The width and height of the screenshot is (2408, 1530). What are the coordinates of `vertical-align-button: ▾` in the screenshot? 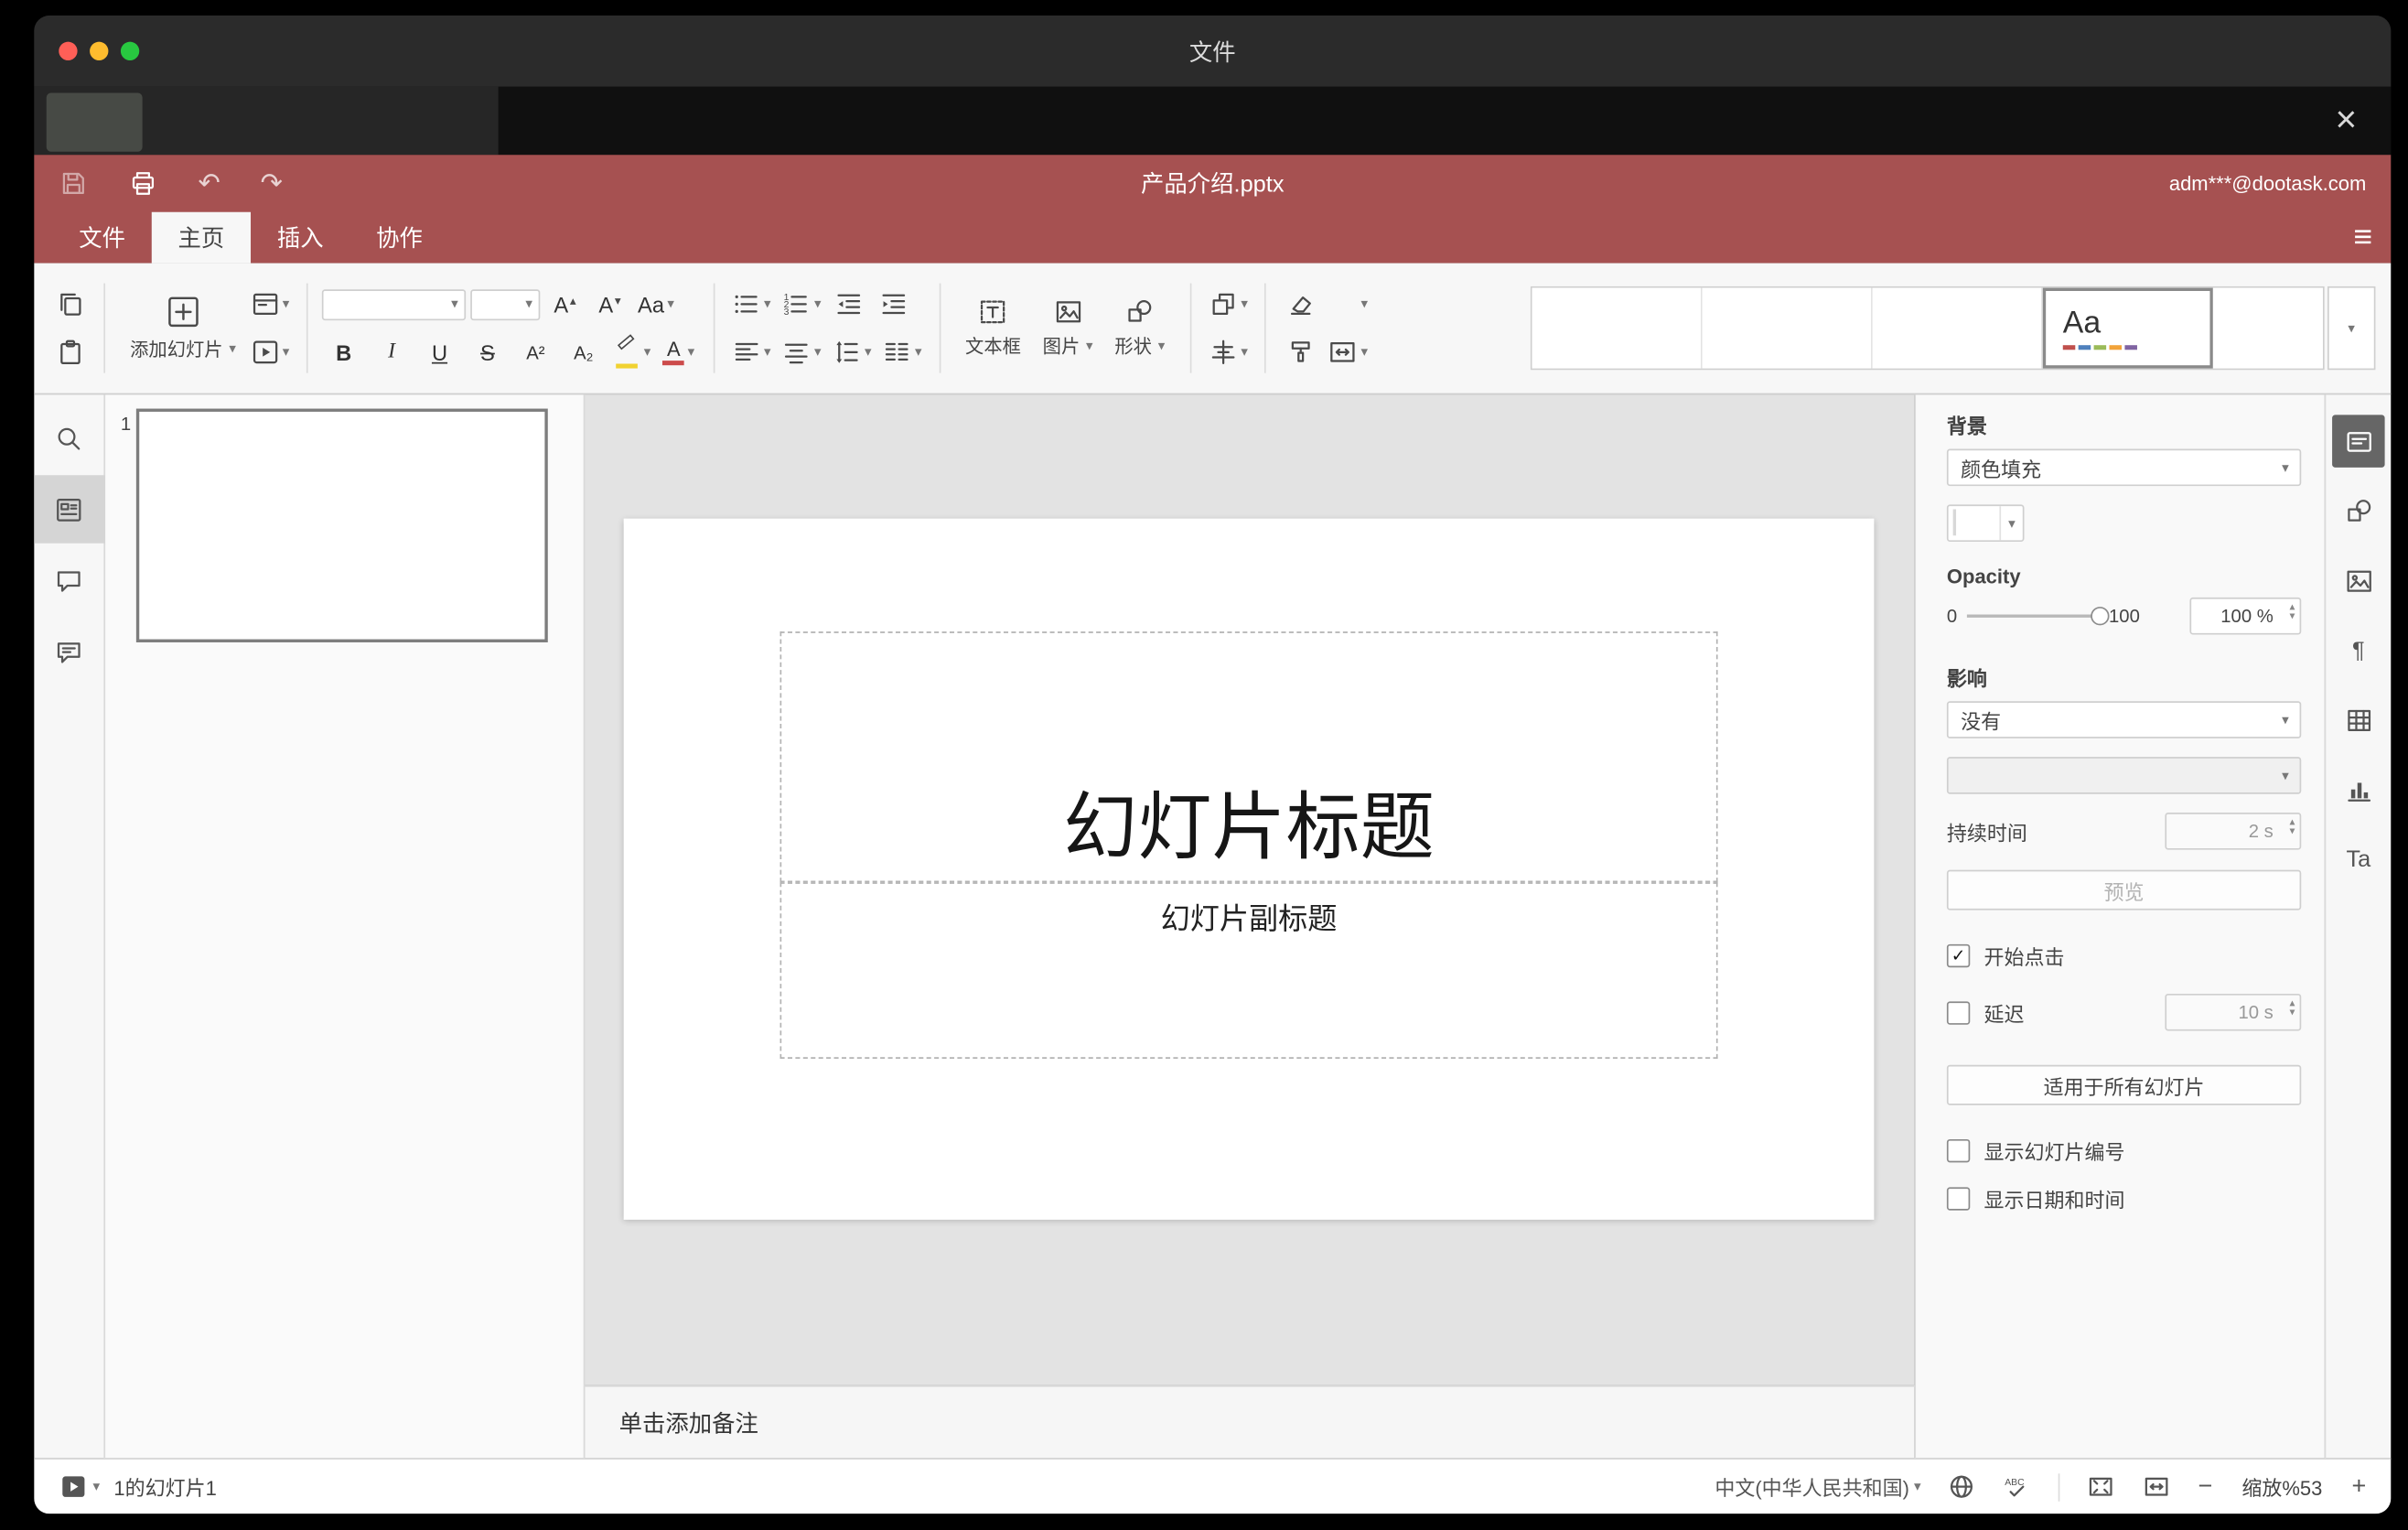 It's located at (801, 352).